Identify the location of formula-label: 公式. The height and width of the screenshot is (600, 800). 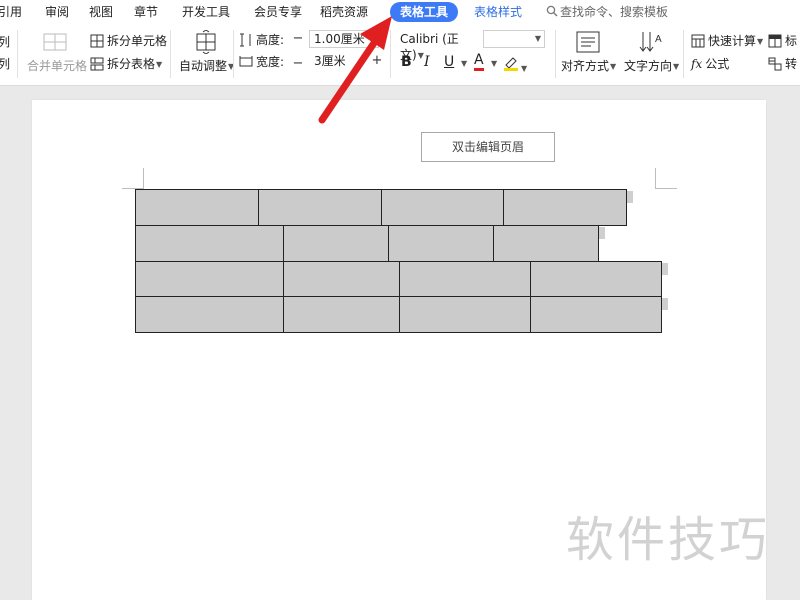
(717, 64).